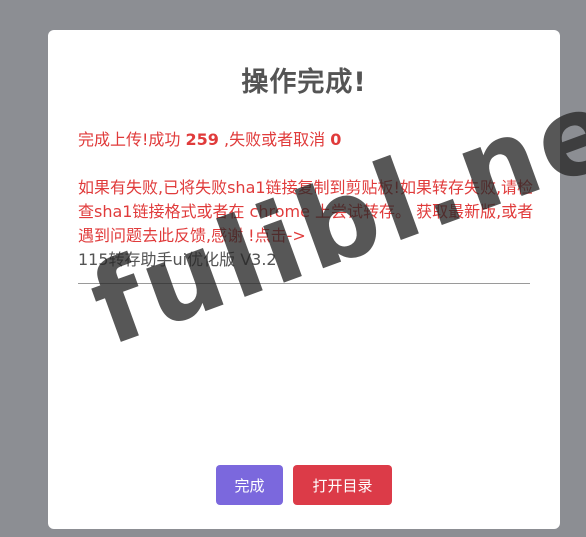 This screenshot has width=586, height=537. Describe the element at coordinates (342, 485) in the screenshot. I see `open-directory-button: 打开目录` at that location.